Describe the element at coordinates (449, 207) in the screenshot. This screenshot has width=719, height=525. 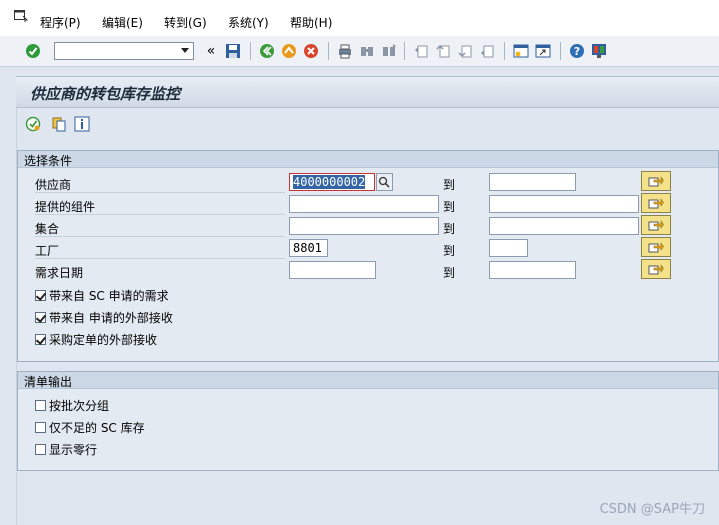
I see `component-to-label: 到` at that location.